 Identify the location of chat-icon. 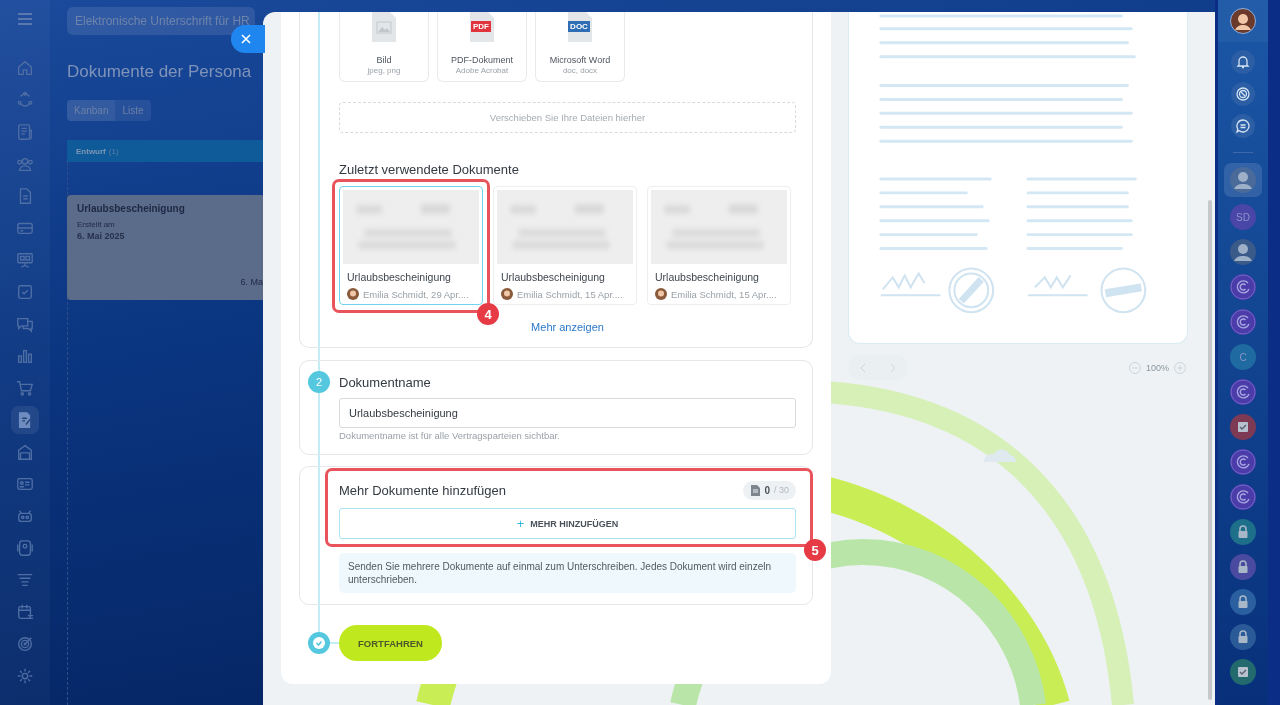
(1243, 126).